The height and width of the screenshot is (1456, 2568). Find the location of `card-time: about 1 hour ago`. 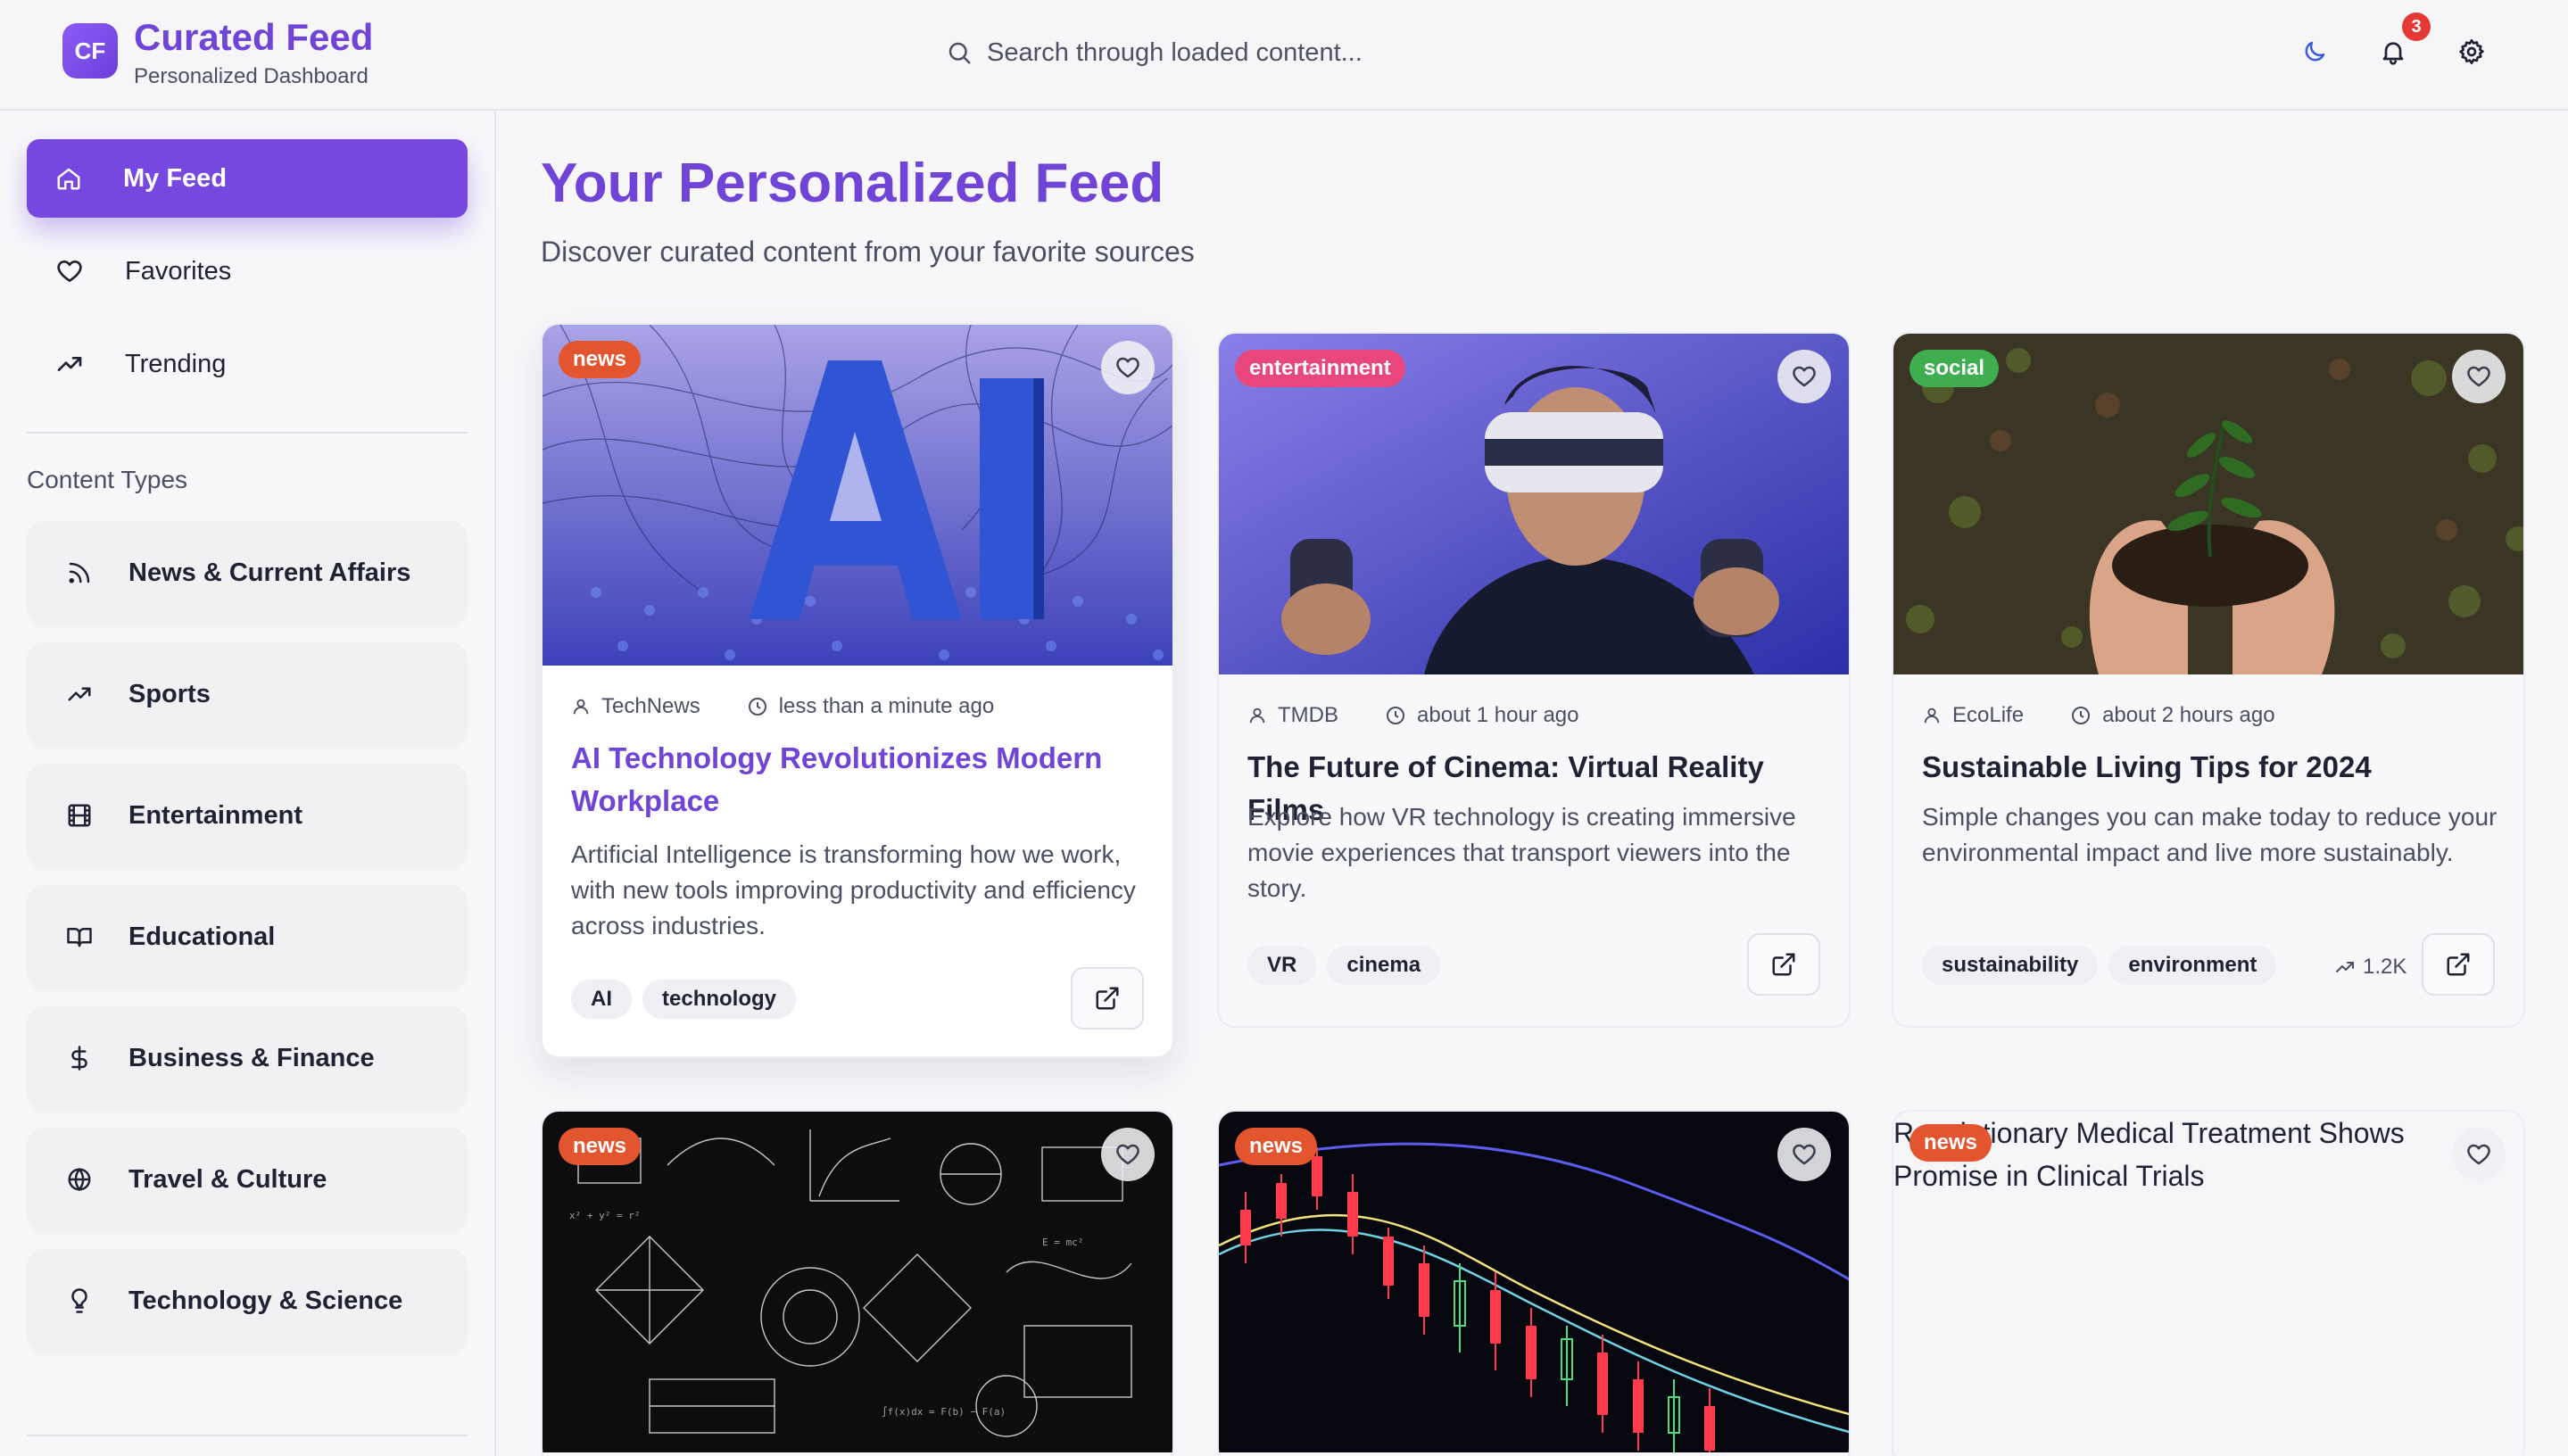

card-time: about 1 hour ago is located at coordinates (1498, 715).